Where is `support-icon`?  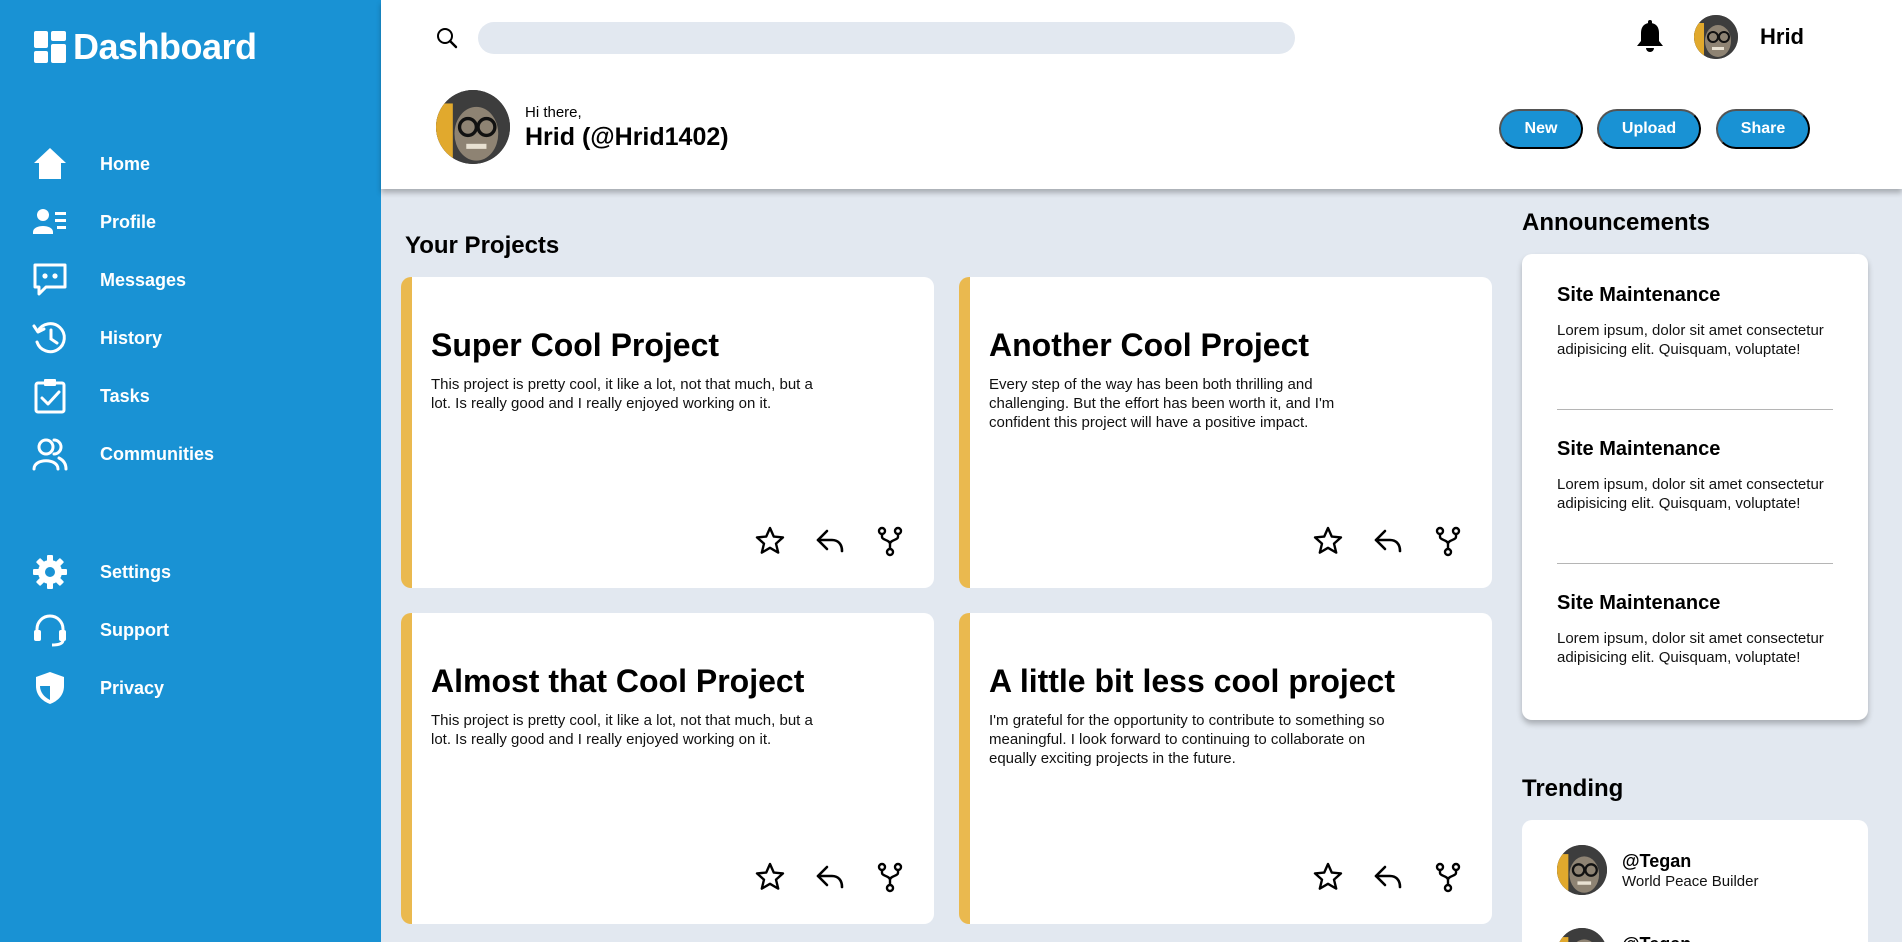
support-icon is located at coordinates (50, 630).